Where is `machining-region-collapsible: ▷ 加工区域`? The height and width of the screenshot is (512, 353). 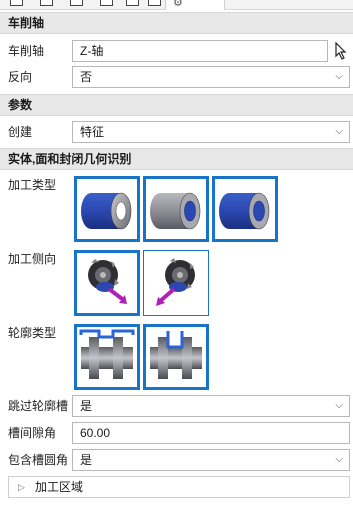
machining-region-collapsible: ▷ 加工区域 is located at coordinates (179, 487).